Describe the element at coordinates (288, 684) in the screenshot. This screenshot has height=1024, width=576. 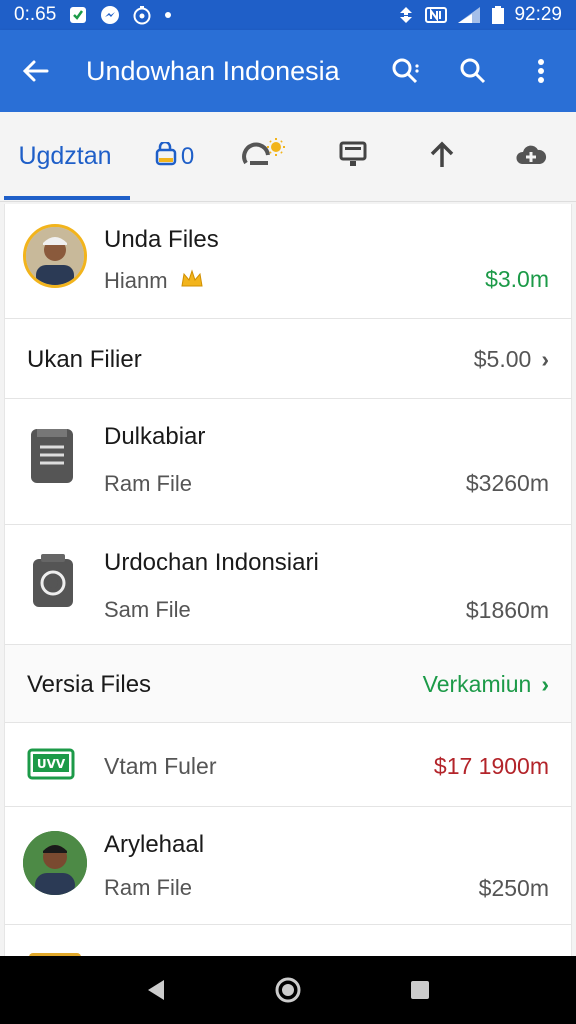
I see `section-header: Versia Files Verkamiun ›` at that location.